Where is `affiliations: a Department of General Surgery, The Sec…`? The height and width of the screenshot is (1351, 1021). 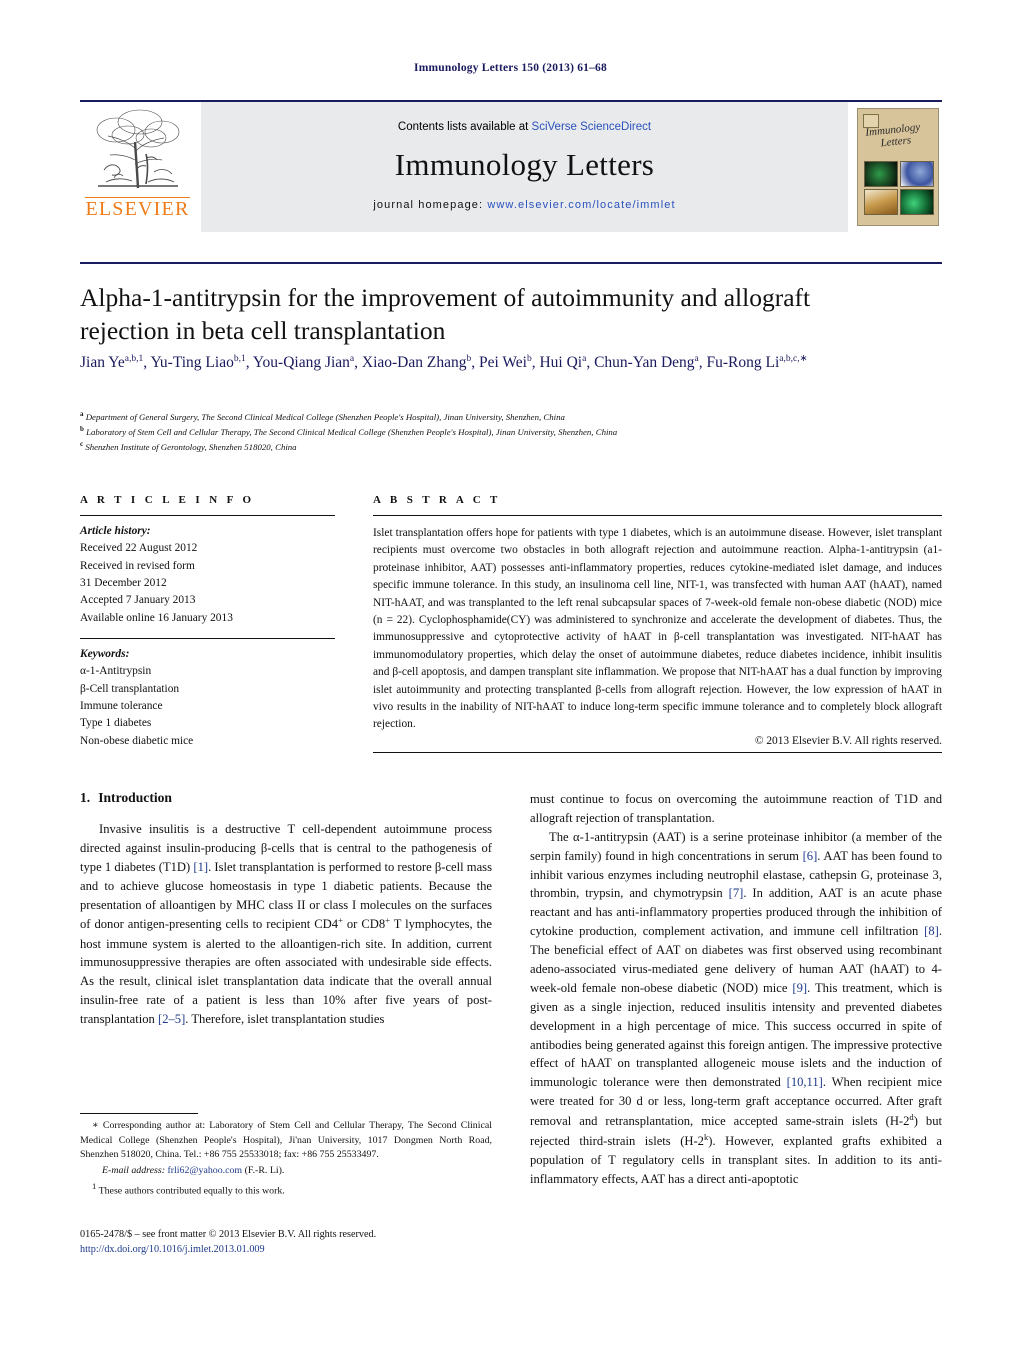 affiliations: a Department of General Surgery, The Sec… is located at coordinates (490, 432).